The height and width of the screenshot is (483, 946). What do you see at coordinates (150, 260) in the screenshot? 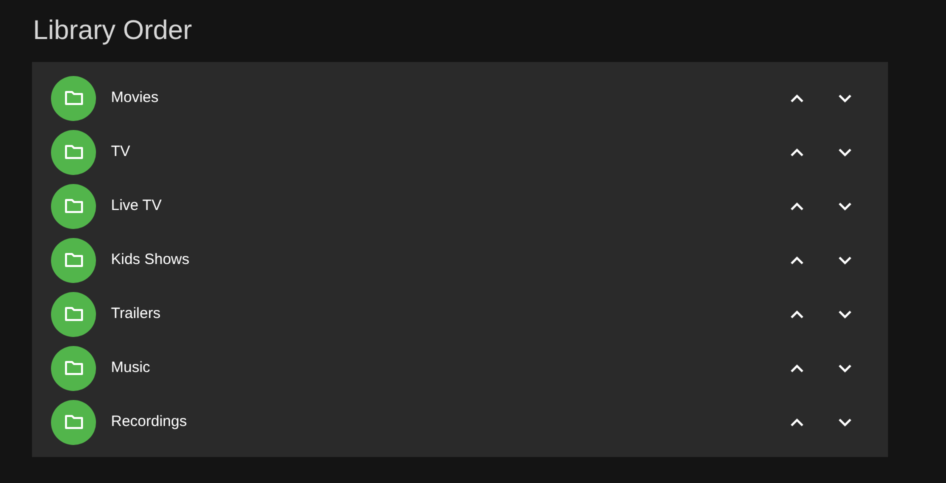
I see `library-name: Kids Shows` at bounding box center [150, 260].